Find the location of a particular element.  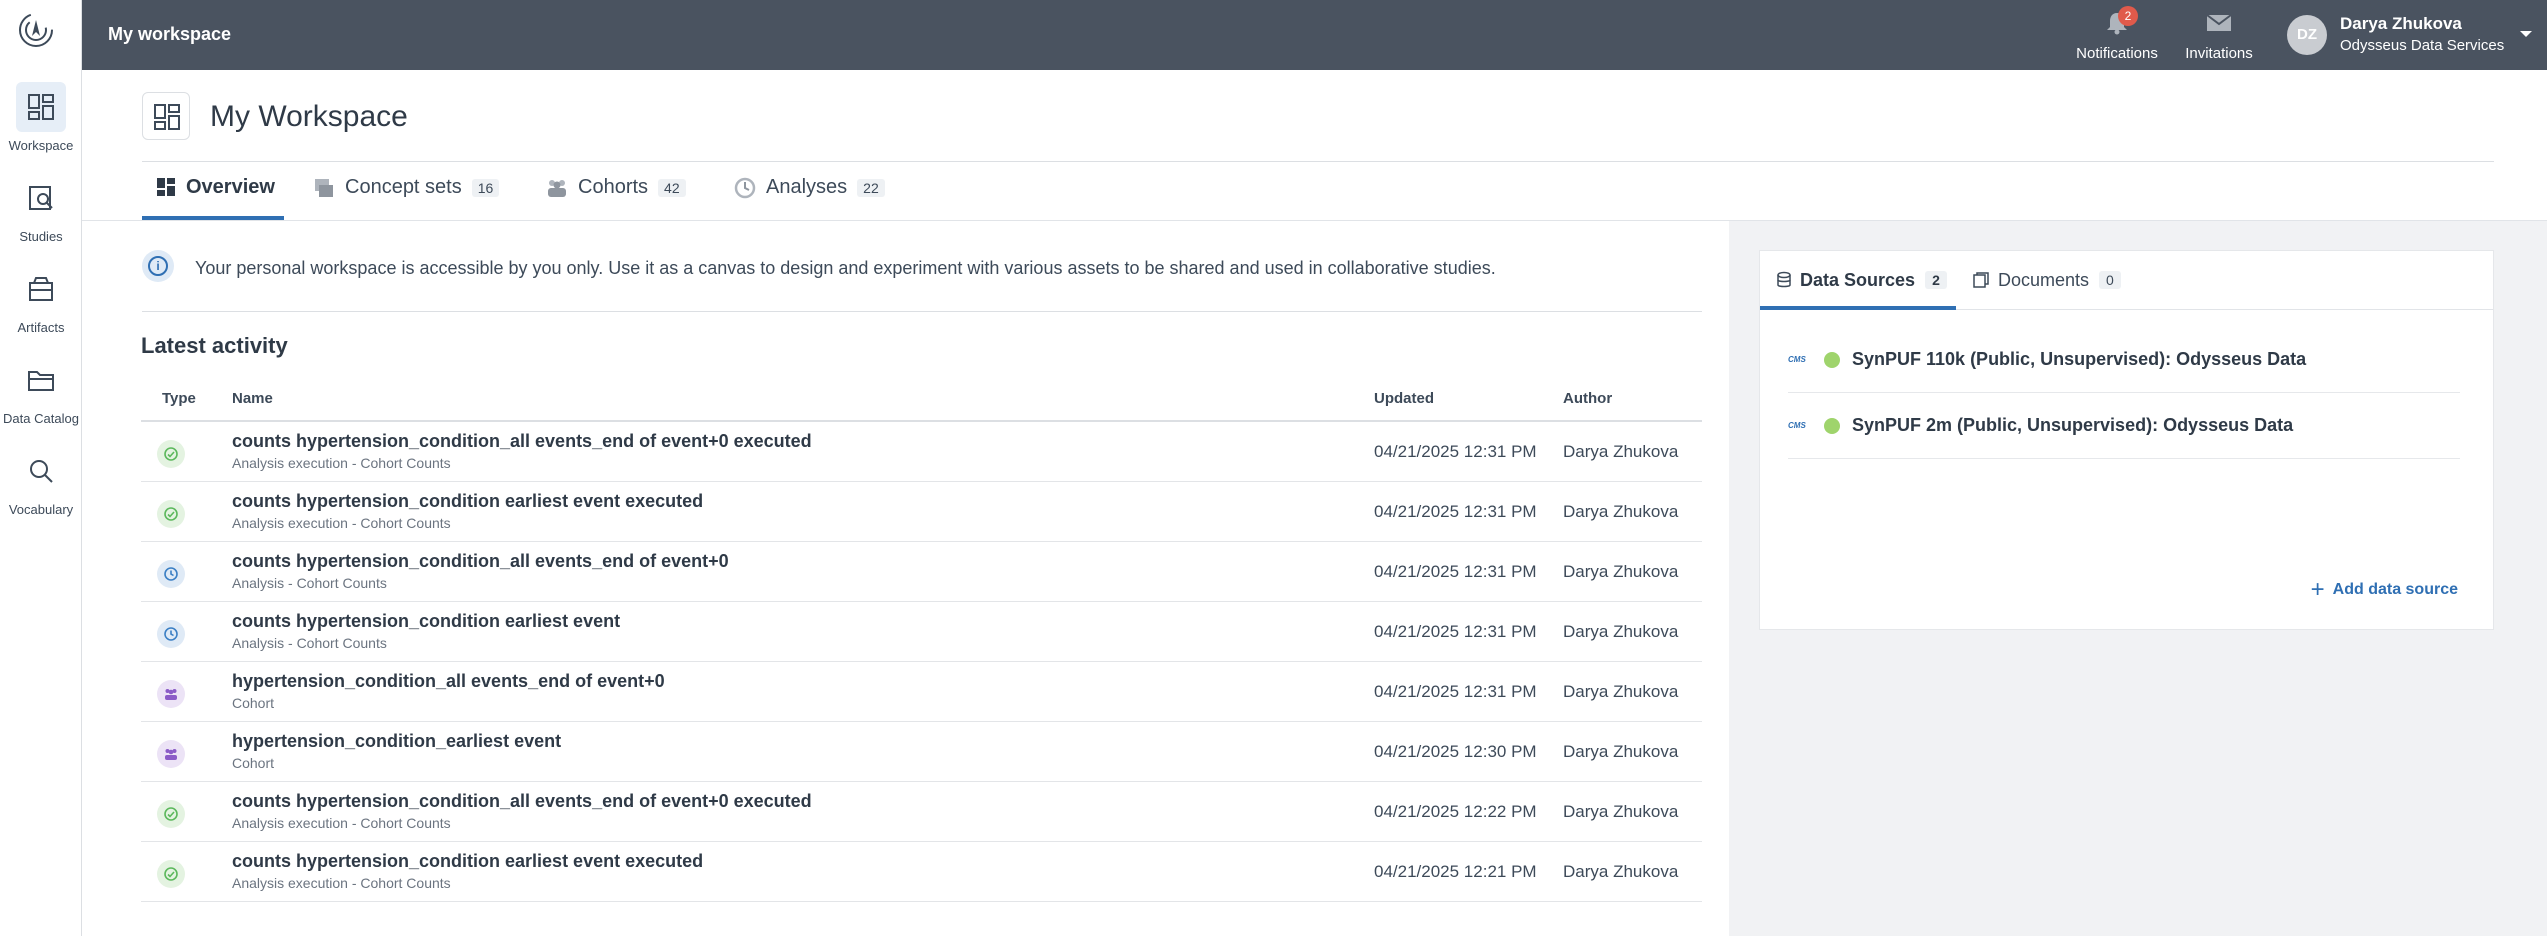

database-icon is located at coordinates (1784, 279).